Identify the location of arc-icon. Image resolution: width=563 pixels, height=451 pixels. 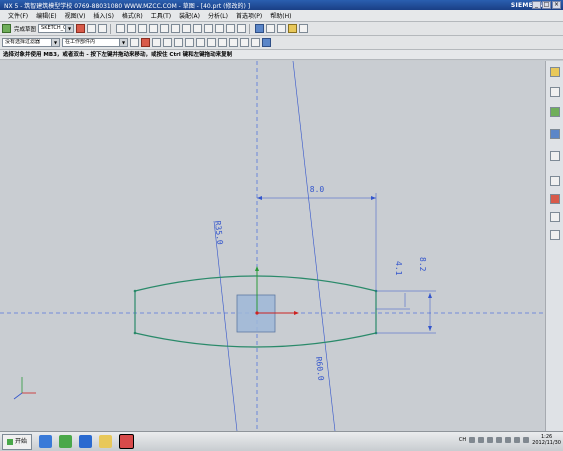
(143, 28).